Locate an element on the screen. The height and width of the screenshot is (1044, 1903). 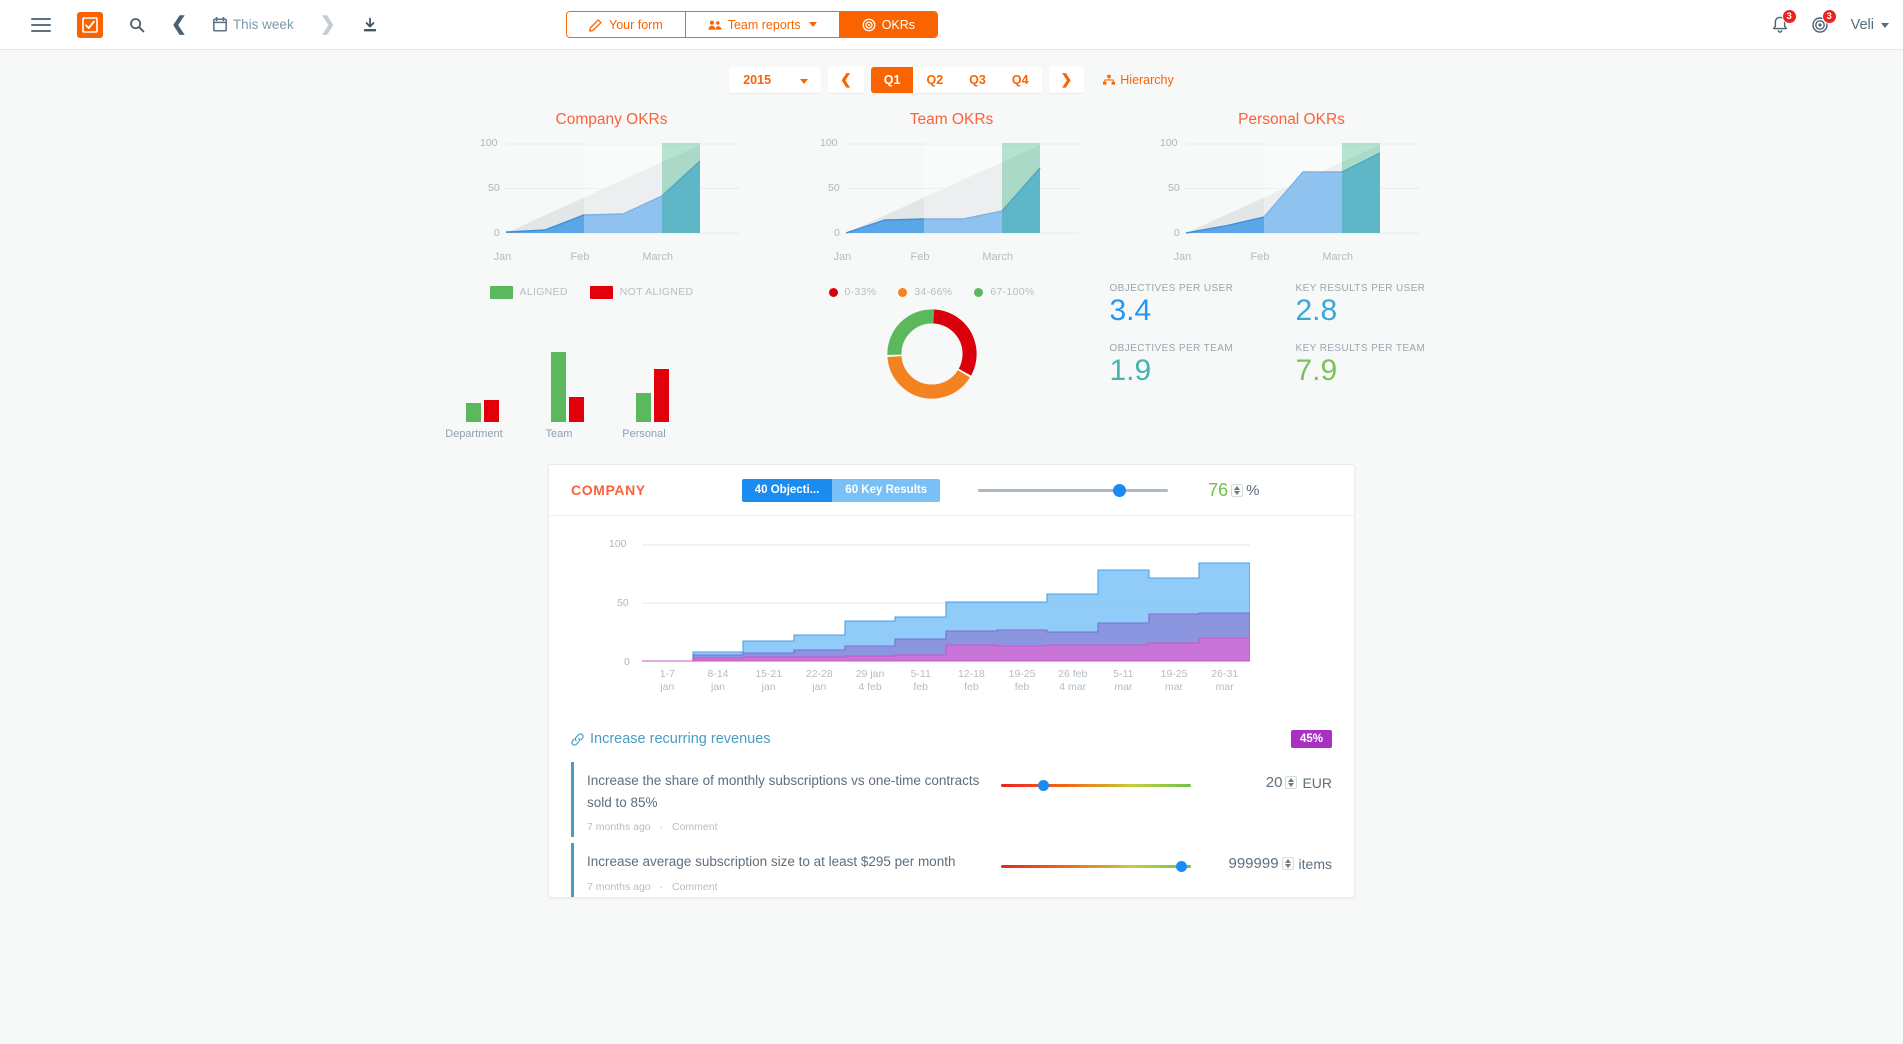
key-result-value: 999999 is located at coordinates (1253, 863).